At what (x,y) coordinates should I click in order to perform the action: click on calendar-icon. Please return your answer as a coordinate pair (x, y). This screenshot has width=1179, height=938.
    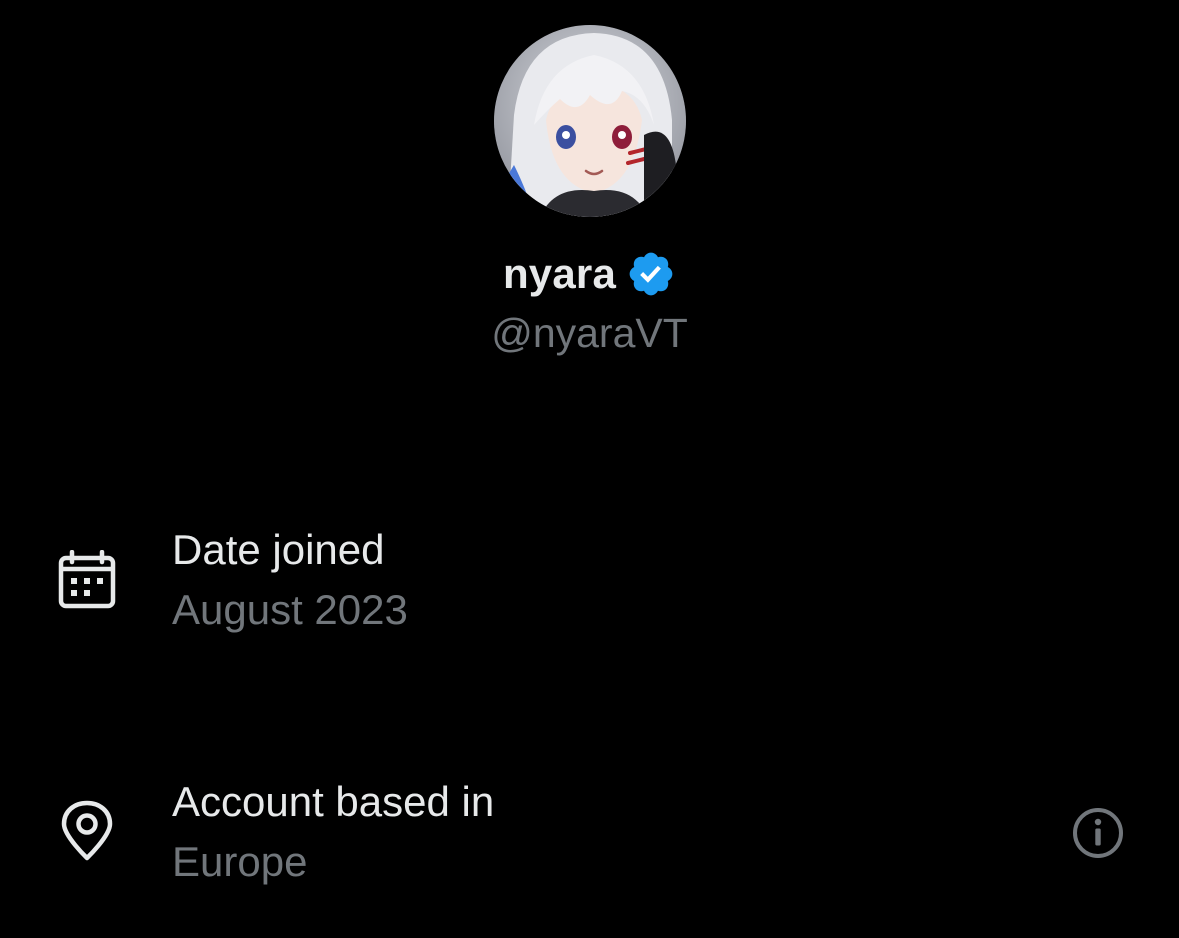
    Looking at the image, I should click on (87, 580).